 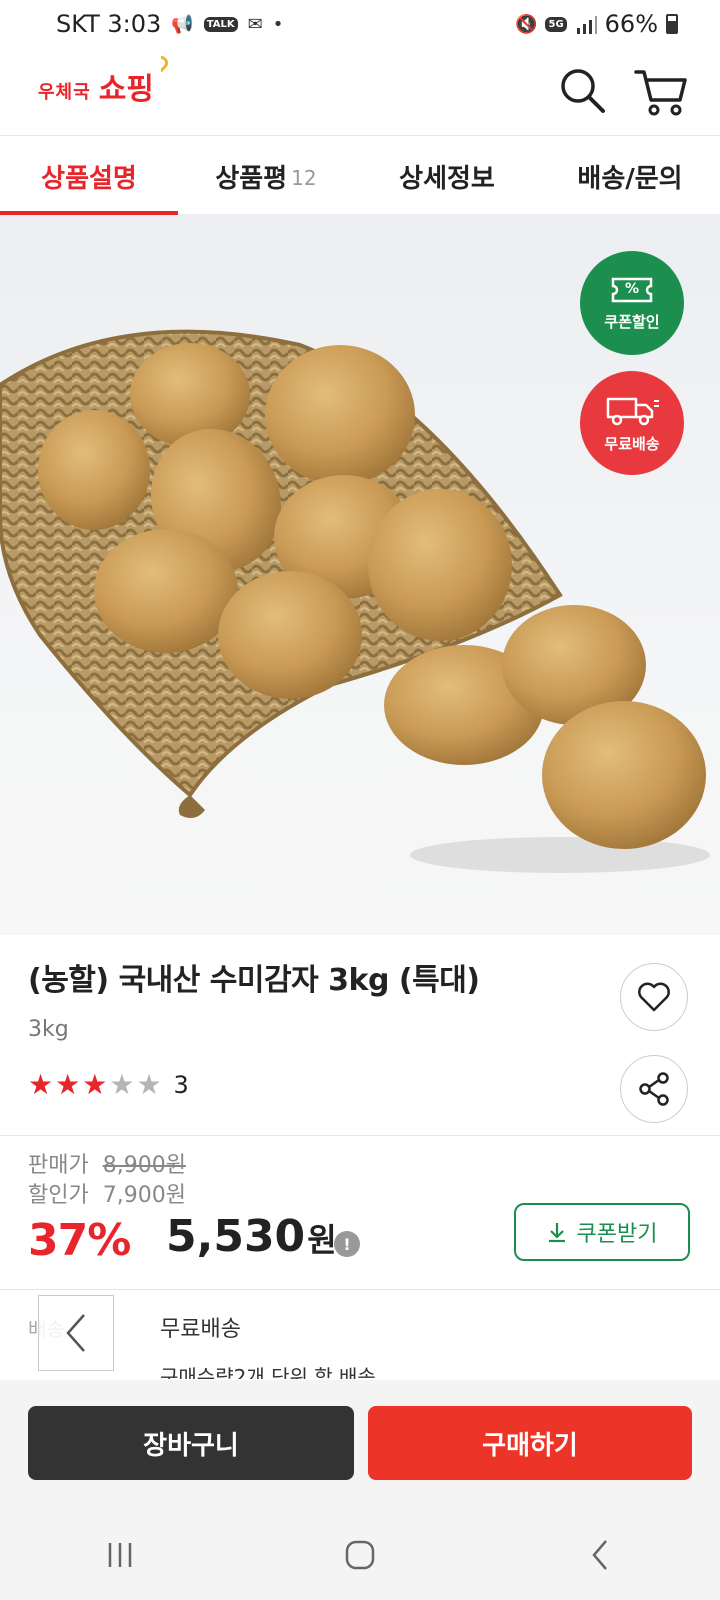 I want to click on system-nav-bar, so click(x=360, y=1555).